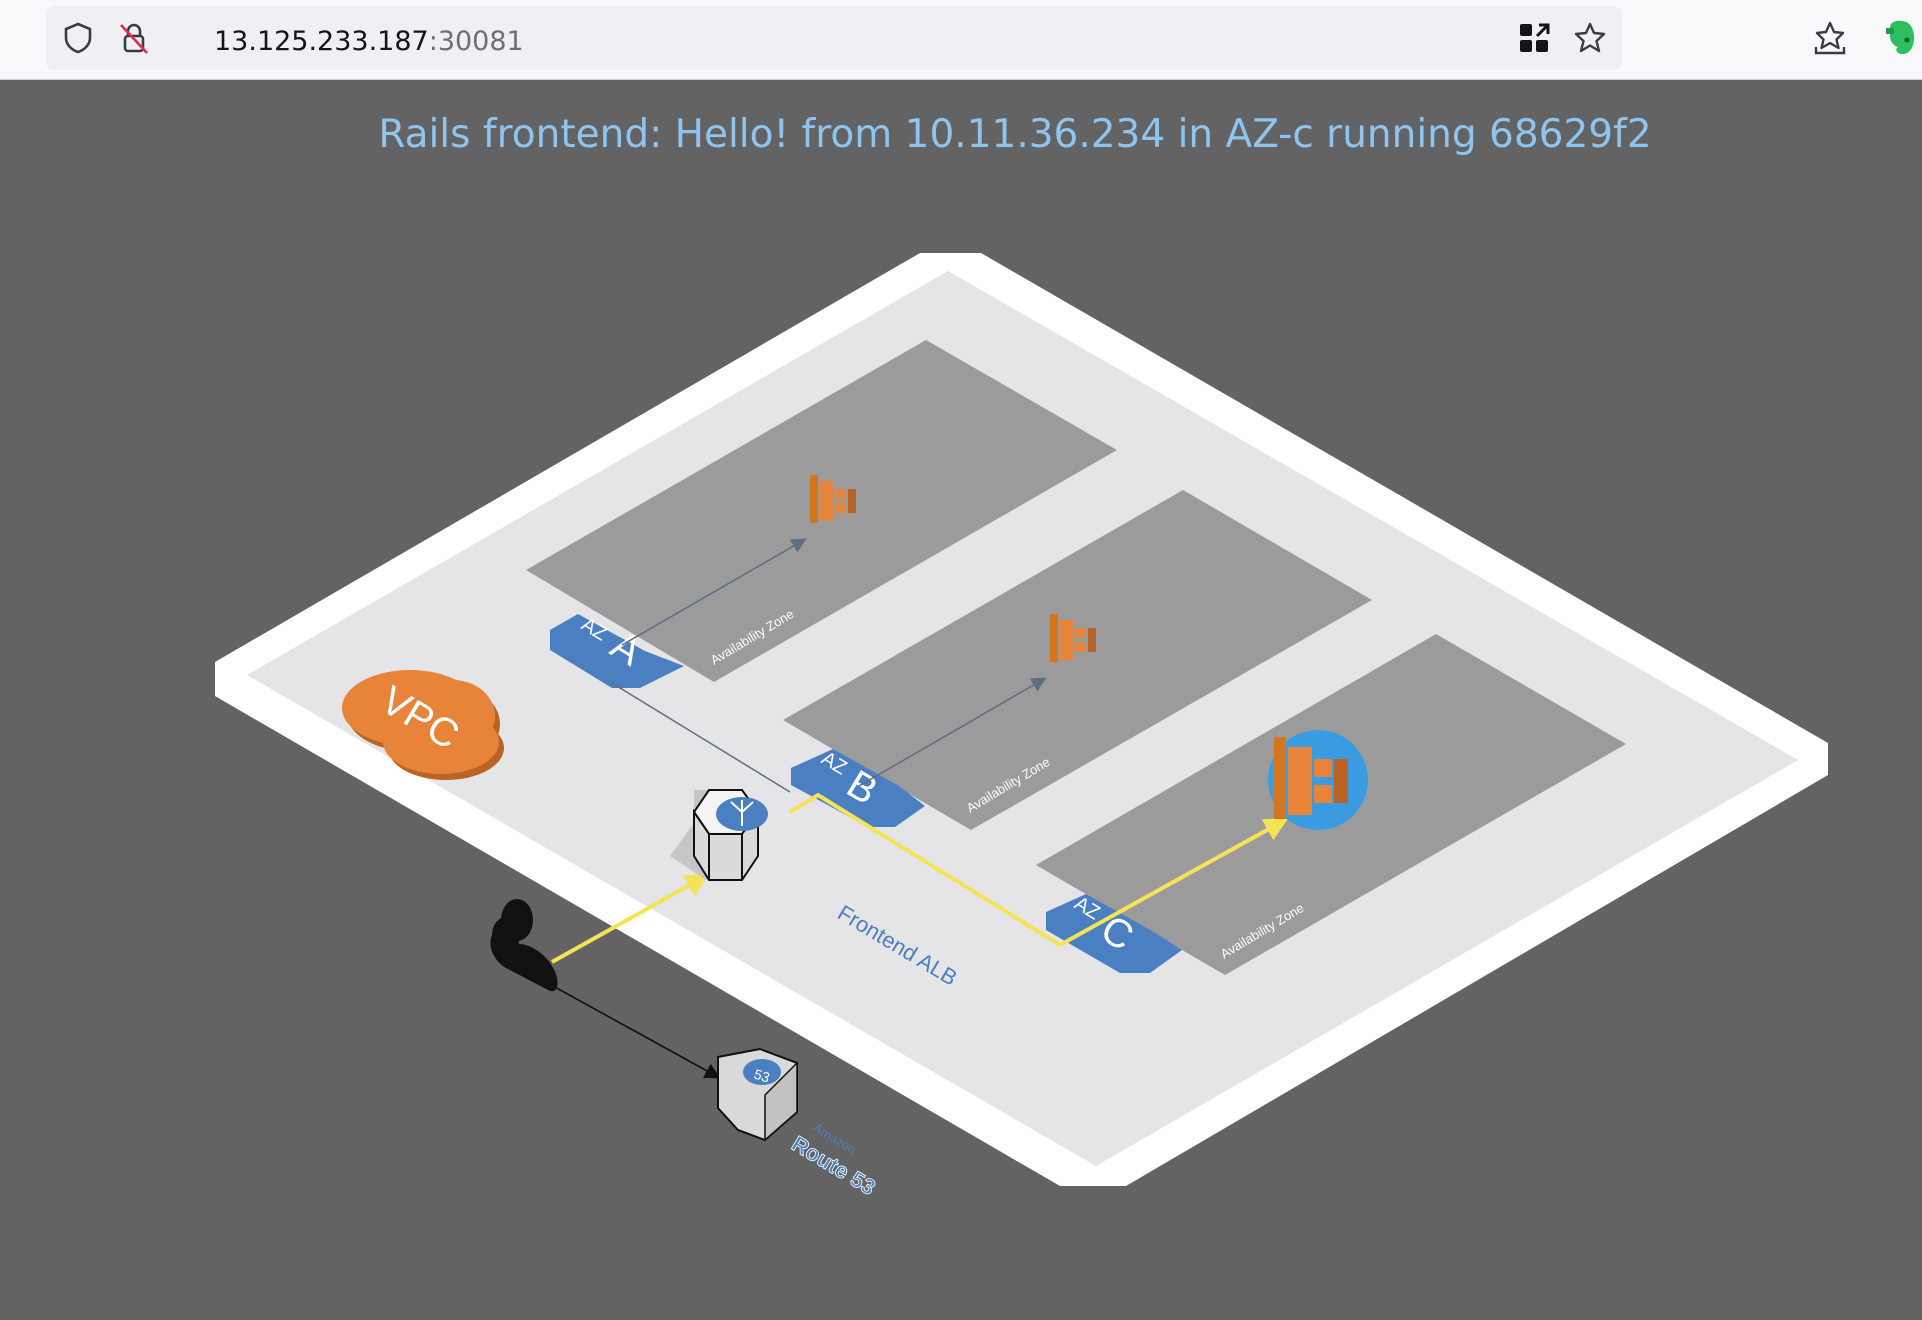 This screenshot has height=1320, width=1922. I want to click on browser-toolbar: 13.125.233.187:30081, so click(961, 40).